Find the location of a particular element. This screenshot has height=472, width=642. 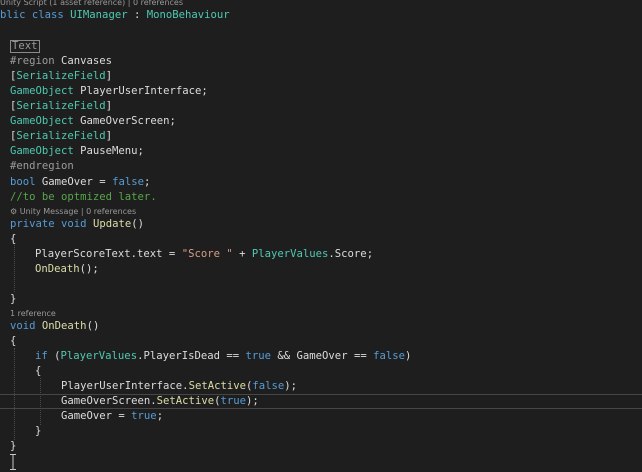

code-line-if-close-brace: } is located at coordinates (338, 431).